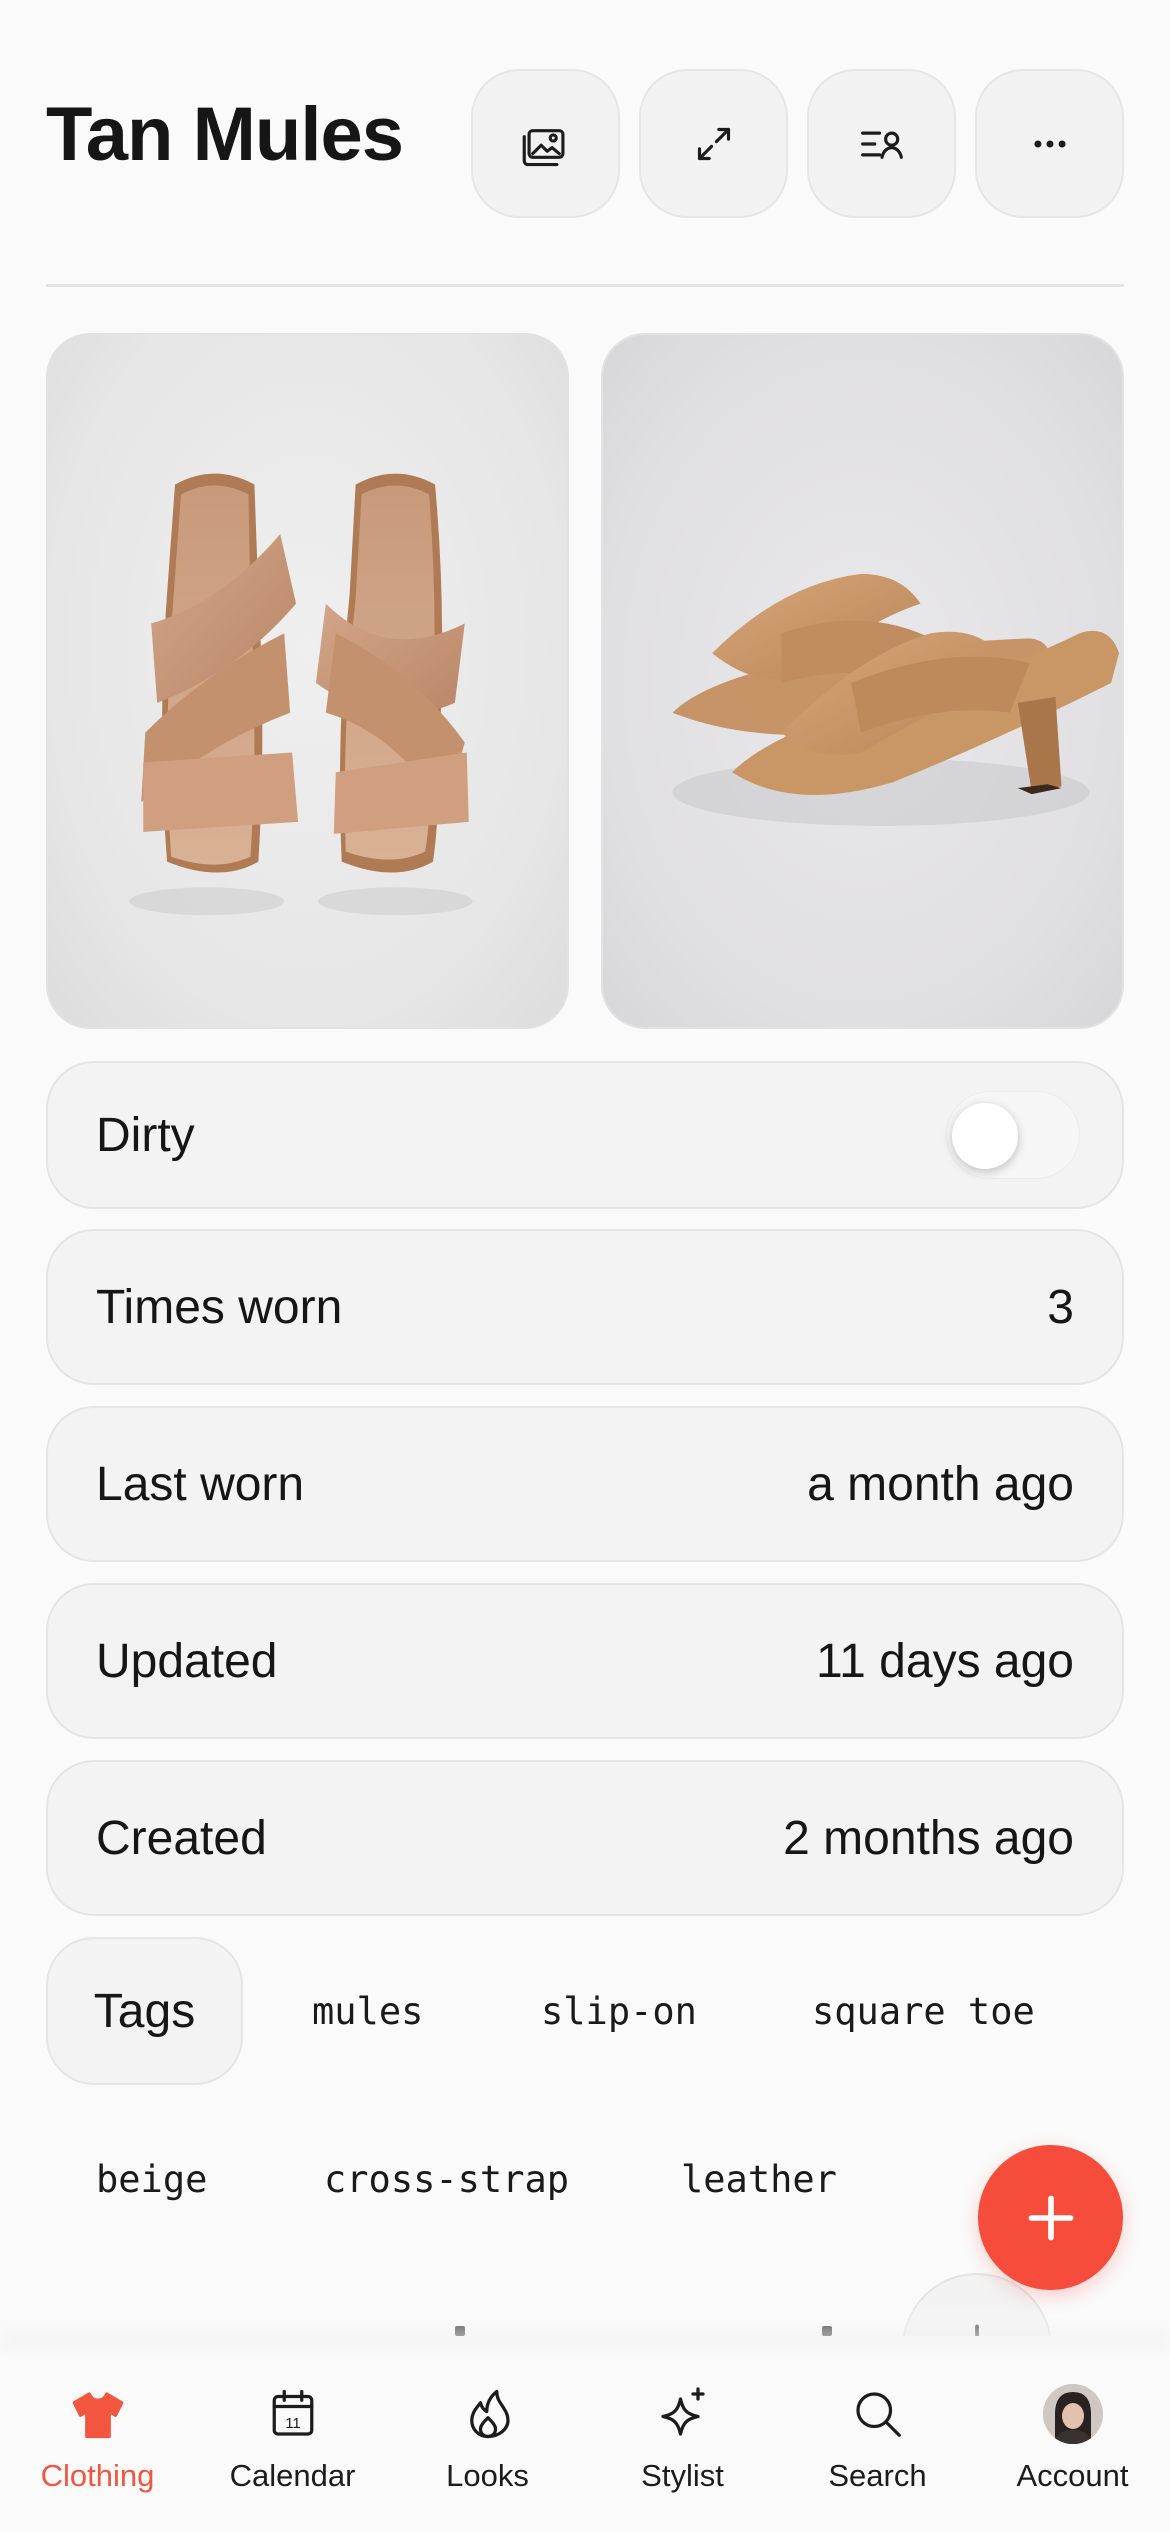 The width and height of the screenshot is (1170, 2532). I want to click on tag-chip: leather, so click(759, 2179).